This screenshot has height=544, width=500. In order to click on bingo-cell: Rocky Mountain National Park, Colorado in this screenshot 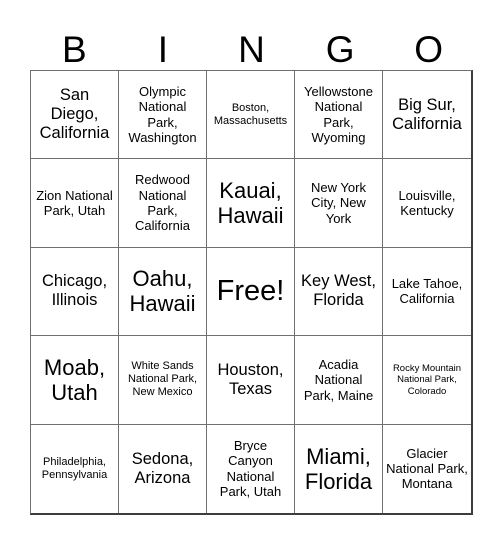, I will do `click(427, 380)`.